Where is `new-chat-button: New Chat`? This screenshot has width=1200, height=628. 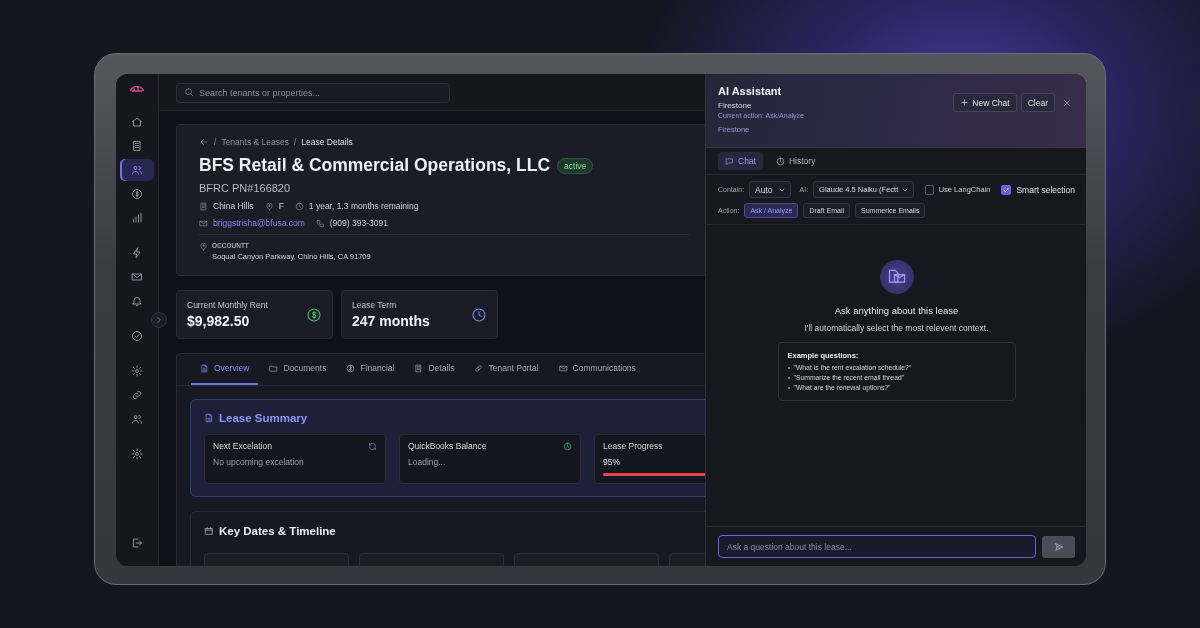
new-chat-button: New Chat is located at coordinates (985, 102).